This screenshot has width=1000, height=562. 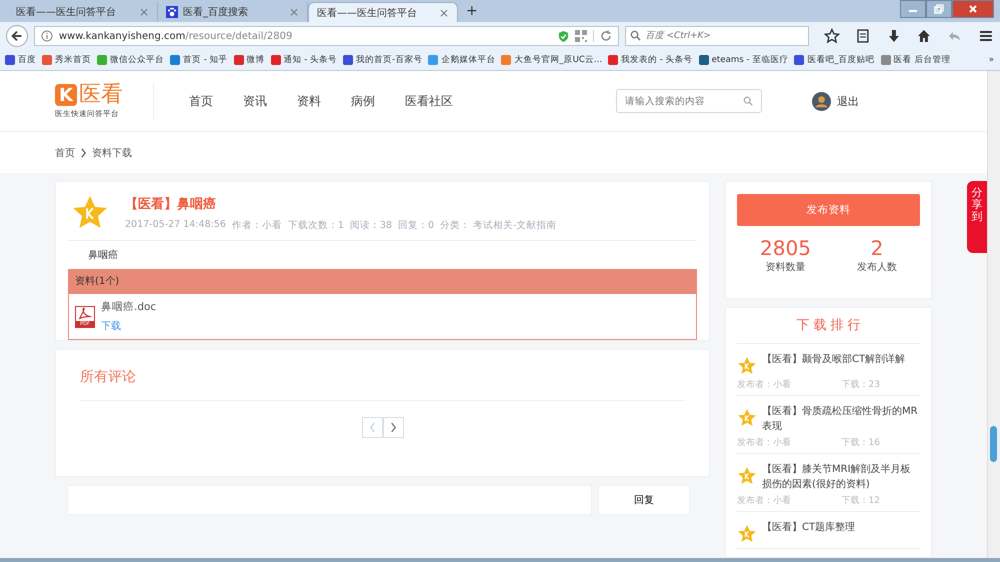 What do you see at coordinates (785, 248) in the screenshot?
I see `stat-value: 2805` at bounding box center [785, 248].